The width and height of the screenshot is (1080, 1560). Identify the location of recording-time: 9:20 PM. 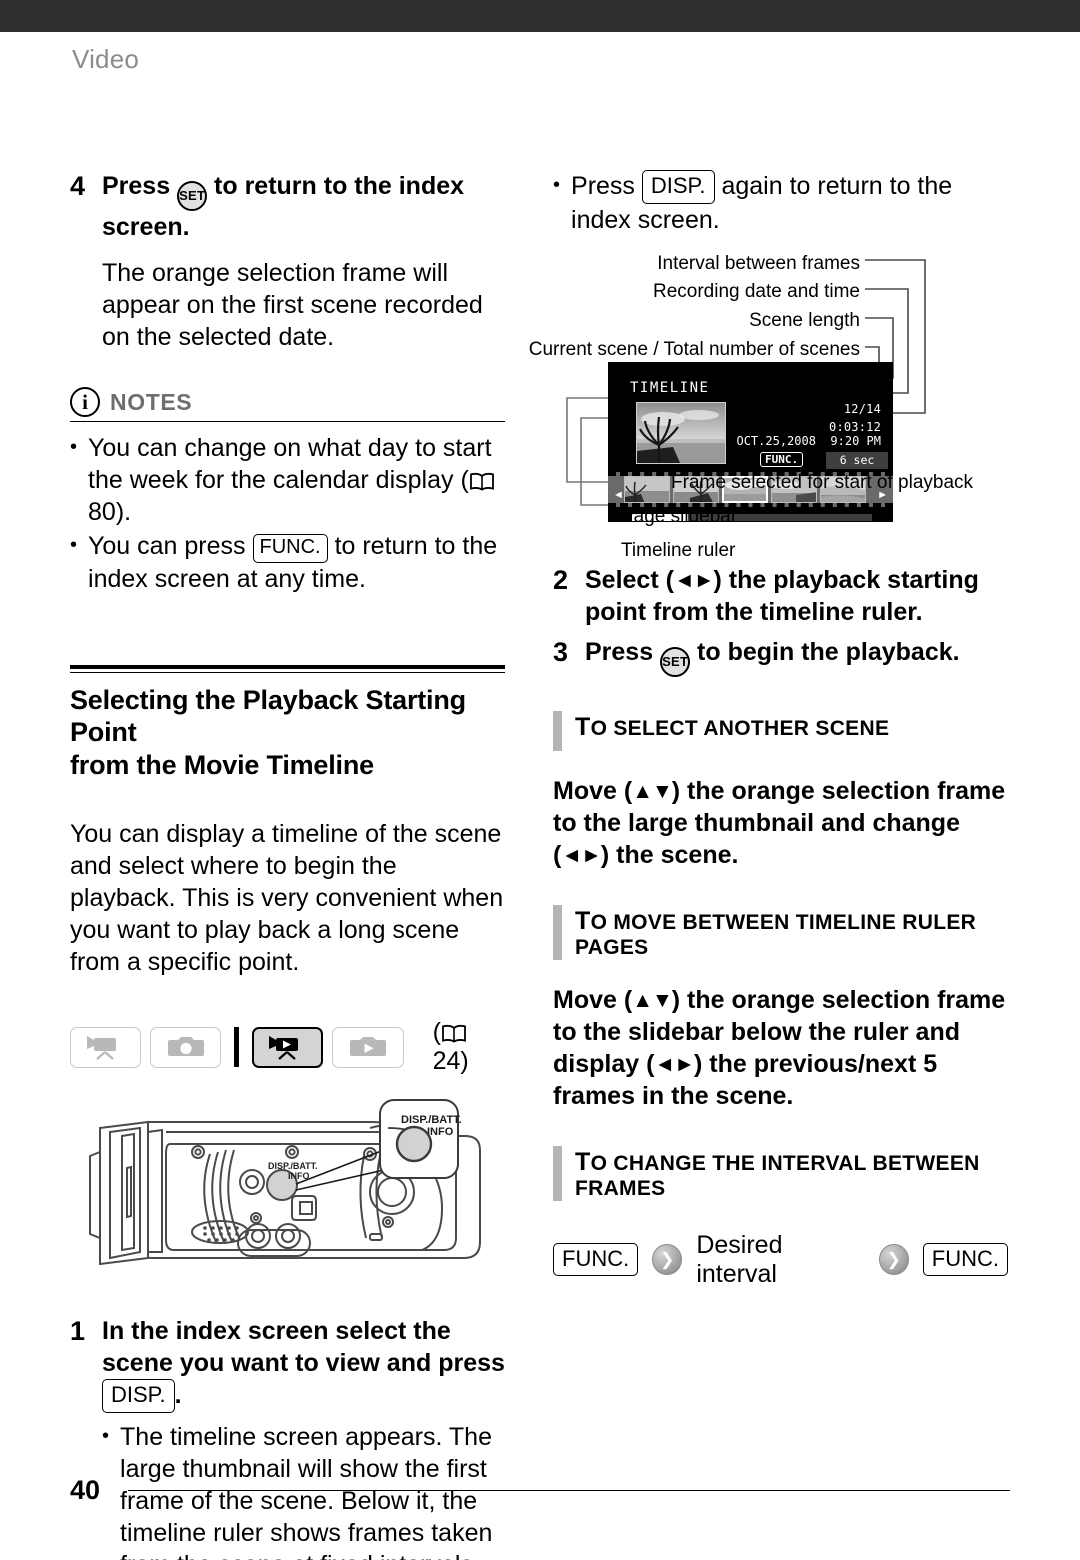
(855, 440).